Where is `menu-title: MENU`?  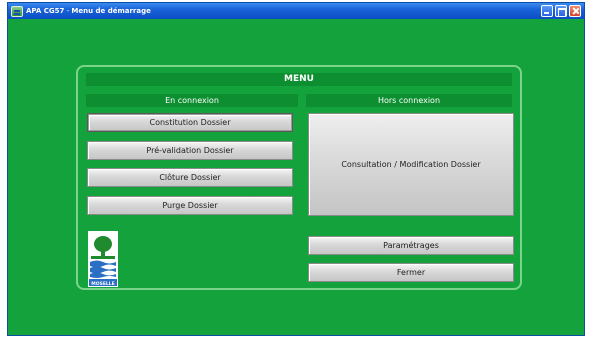 menu-title: MENU is located at coordinates (299, 79).